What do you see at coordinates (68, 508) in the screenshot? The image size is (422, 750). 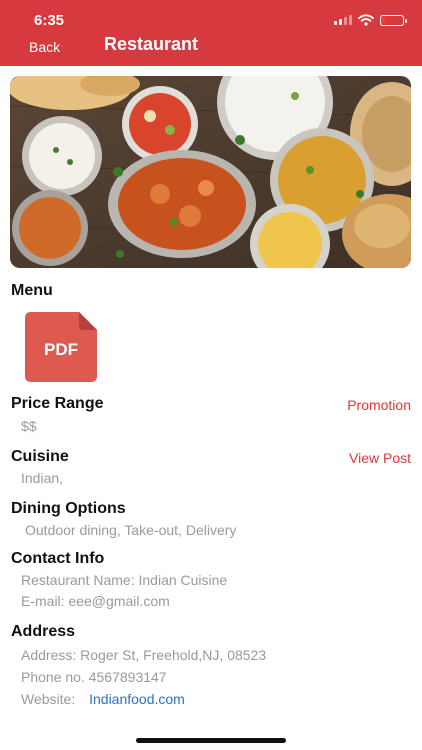 I see `dining-options-heading: Dining Options` at bounding box center [68, 508].